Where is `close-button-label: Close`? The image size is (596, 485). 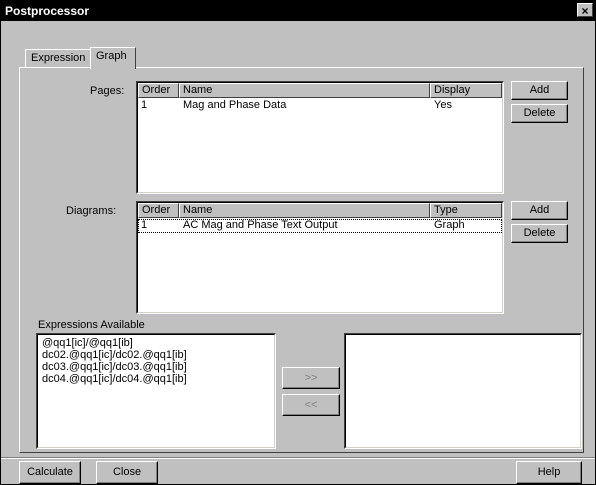
close-button-label: Close is located at coordinates (127, 472).